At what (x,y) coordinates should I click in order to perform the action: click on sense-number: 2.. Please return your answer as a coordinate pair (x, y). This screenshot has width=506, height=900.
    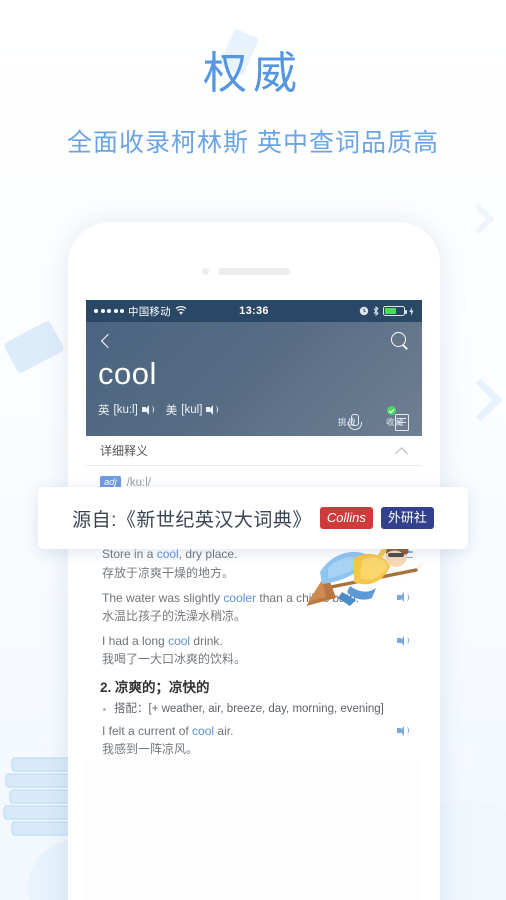
    Looking at the image, I should click on (106, 687).